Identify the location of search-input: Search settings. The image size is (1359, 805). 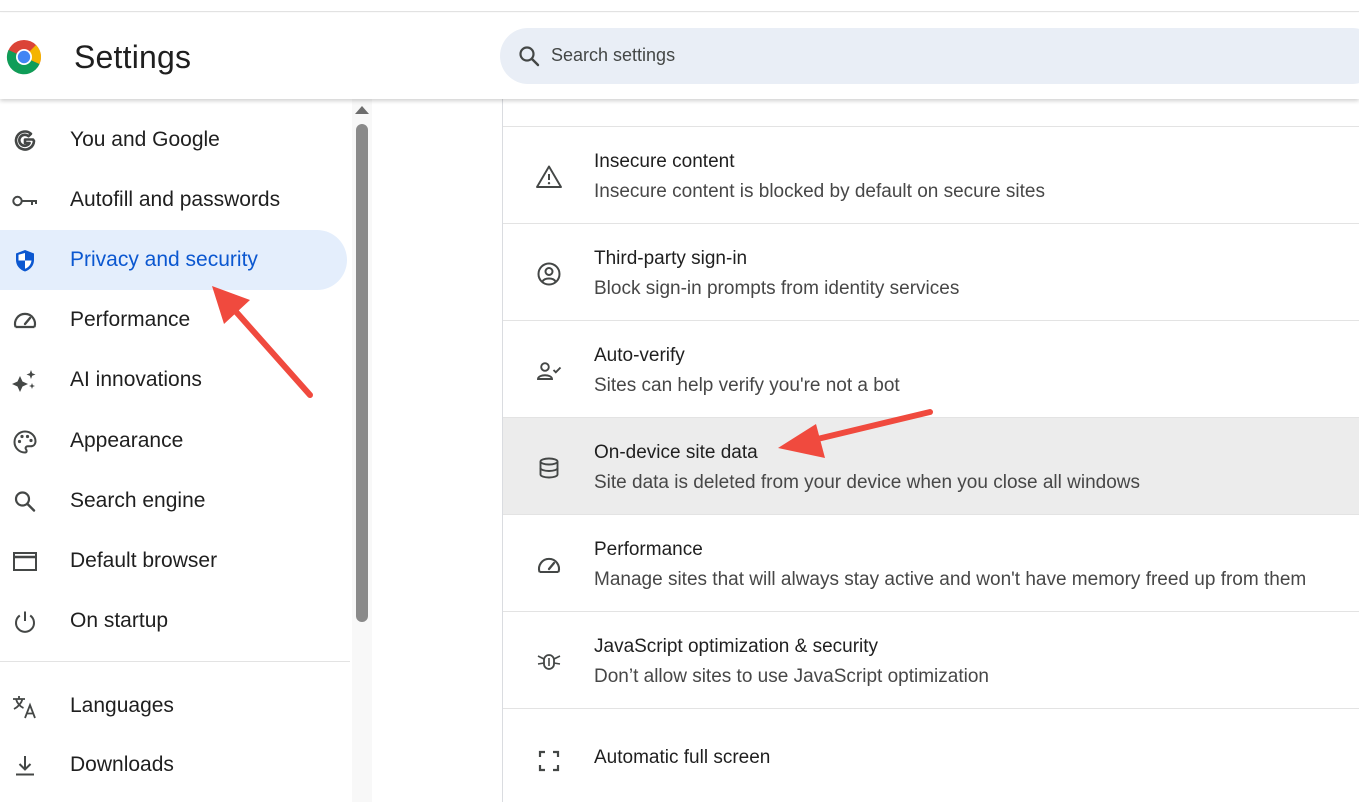
(613, 55).